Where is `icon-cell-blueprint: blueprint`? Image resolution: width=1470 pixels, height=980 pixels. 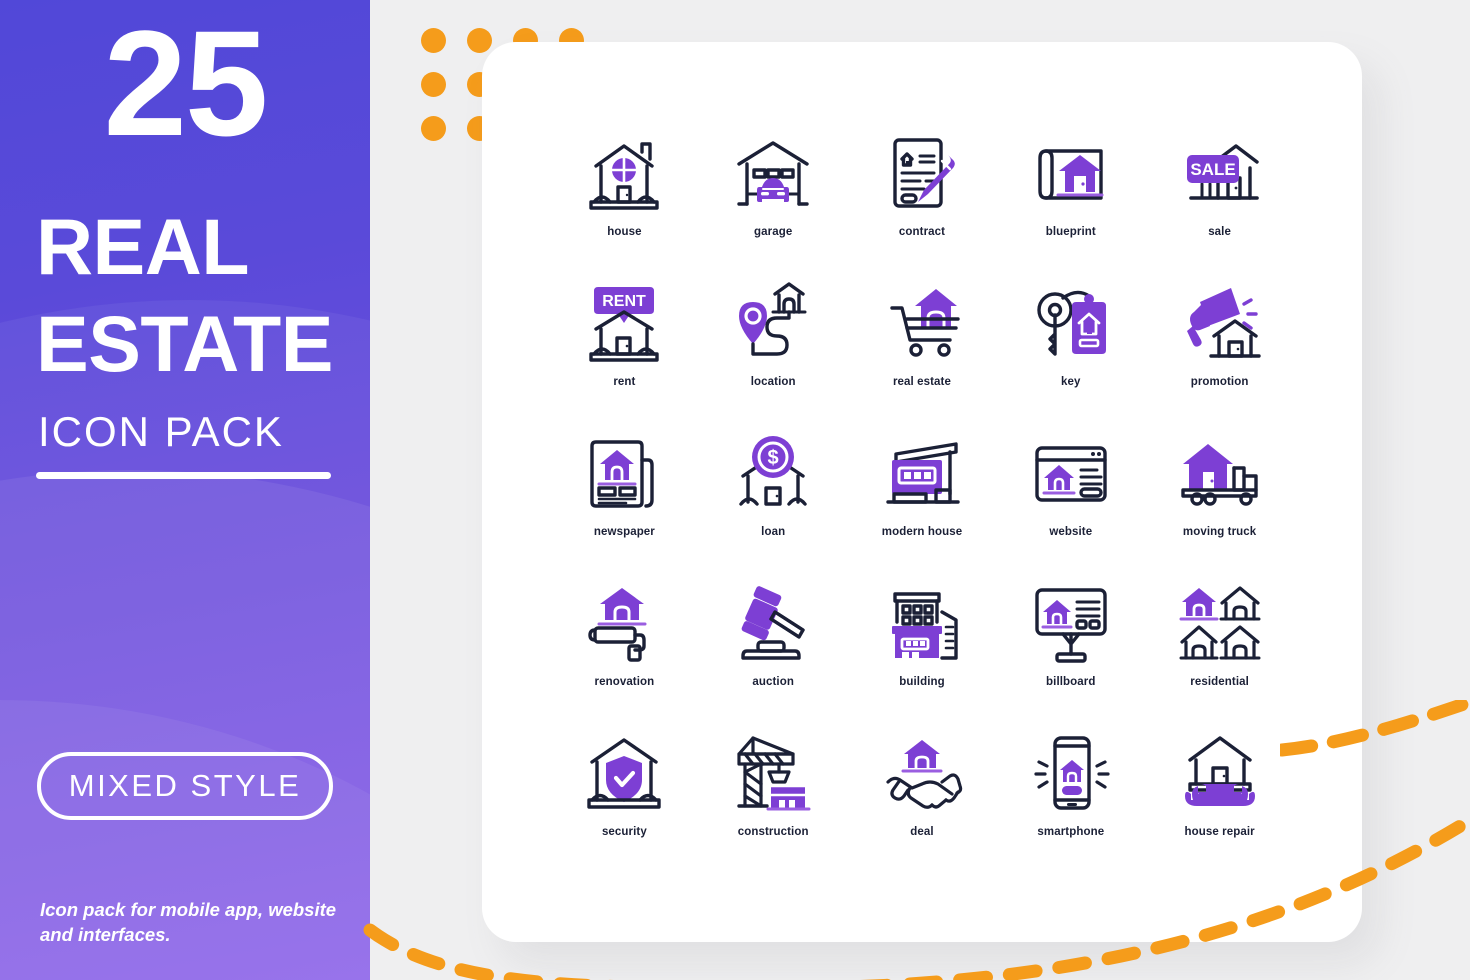 icon-cell-blueprint: blueprint is located at coordinates (1070, 201).